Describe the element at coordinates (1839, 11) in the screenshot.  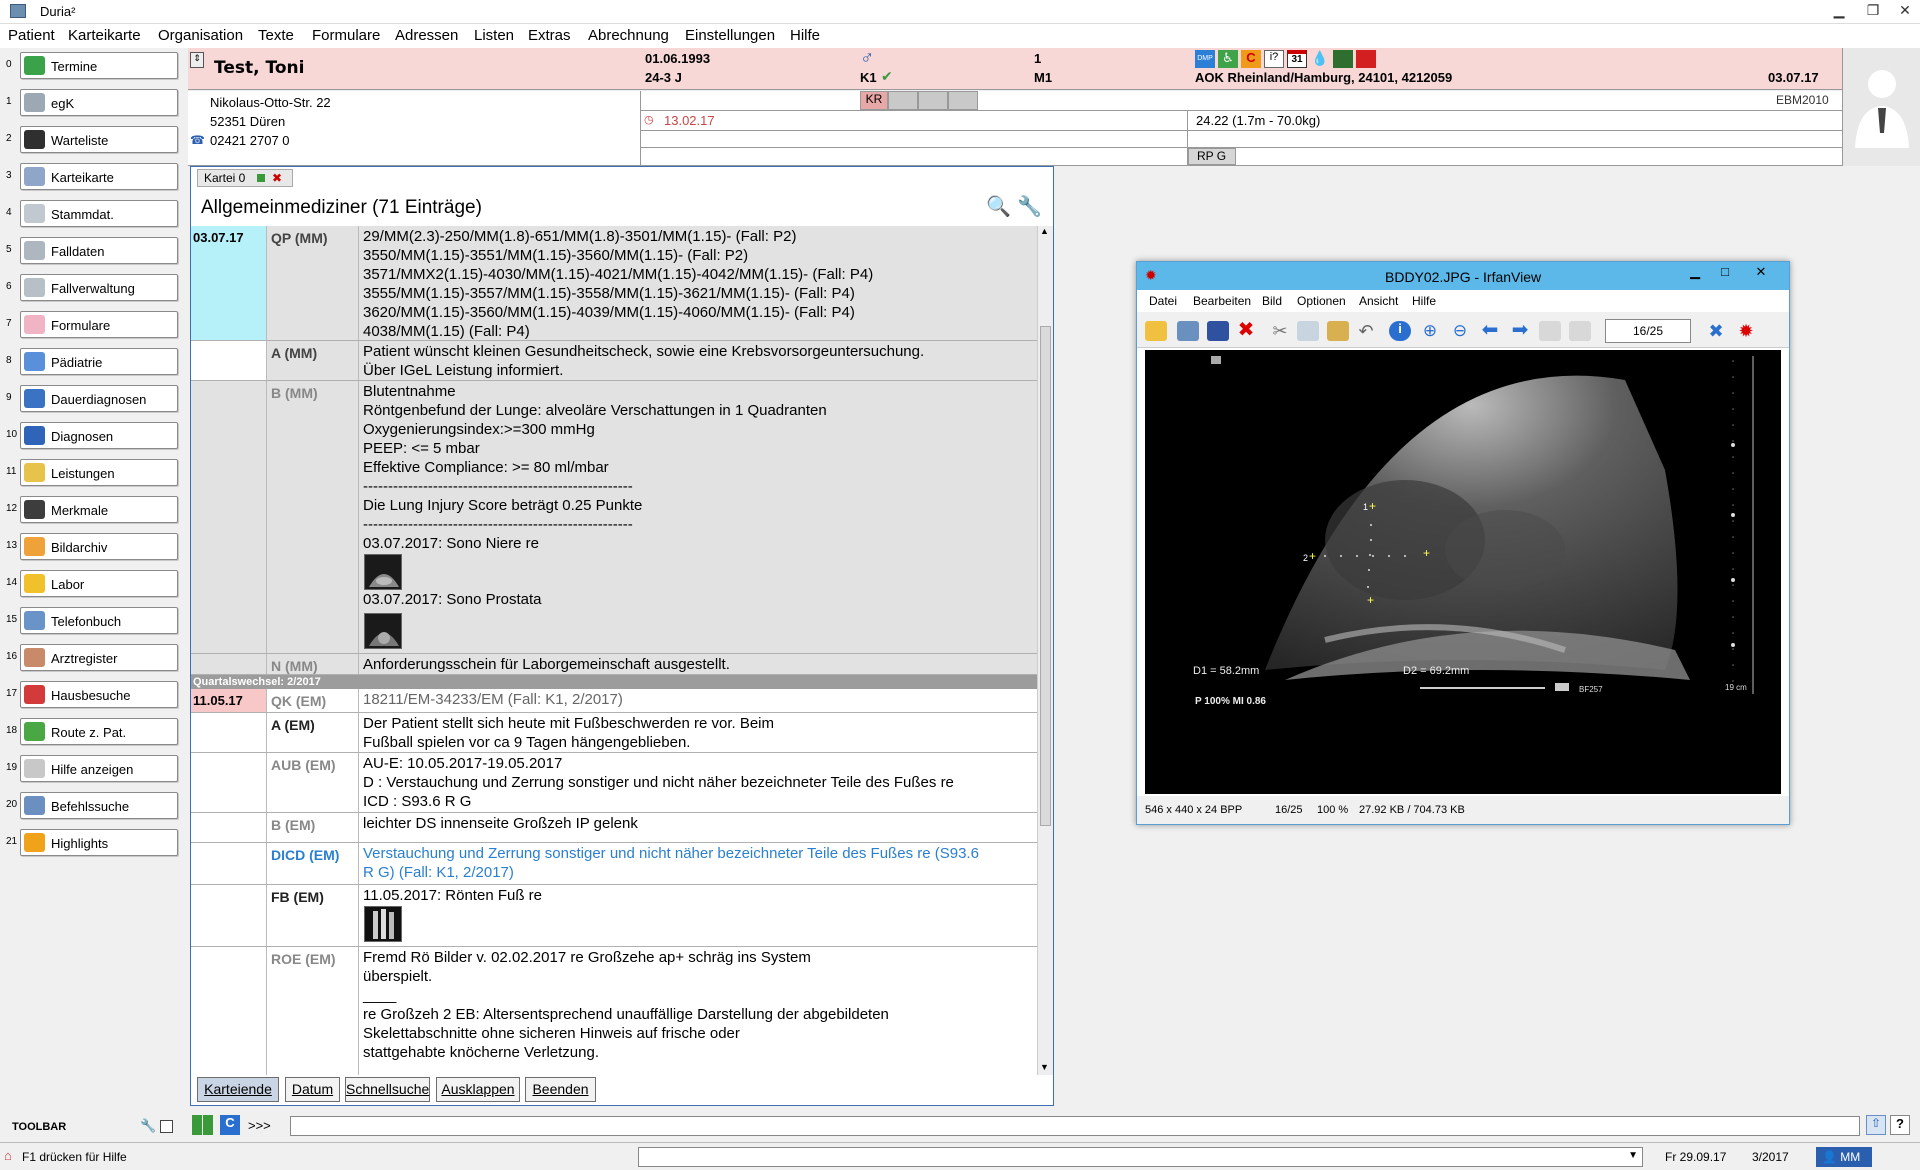
I see `minimize-button: ▁` at that location.